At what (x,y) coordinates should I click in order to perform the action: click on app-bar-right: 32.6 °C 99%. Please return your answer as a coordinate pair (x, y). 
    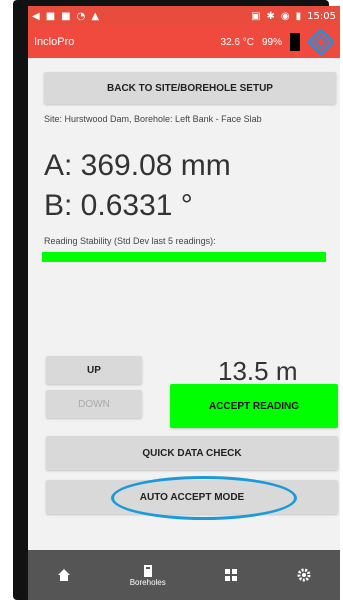
    Looking at the image, I should click on (277, 42).